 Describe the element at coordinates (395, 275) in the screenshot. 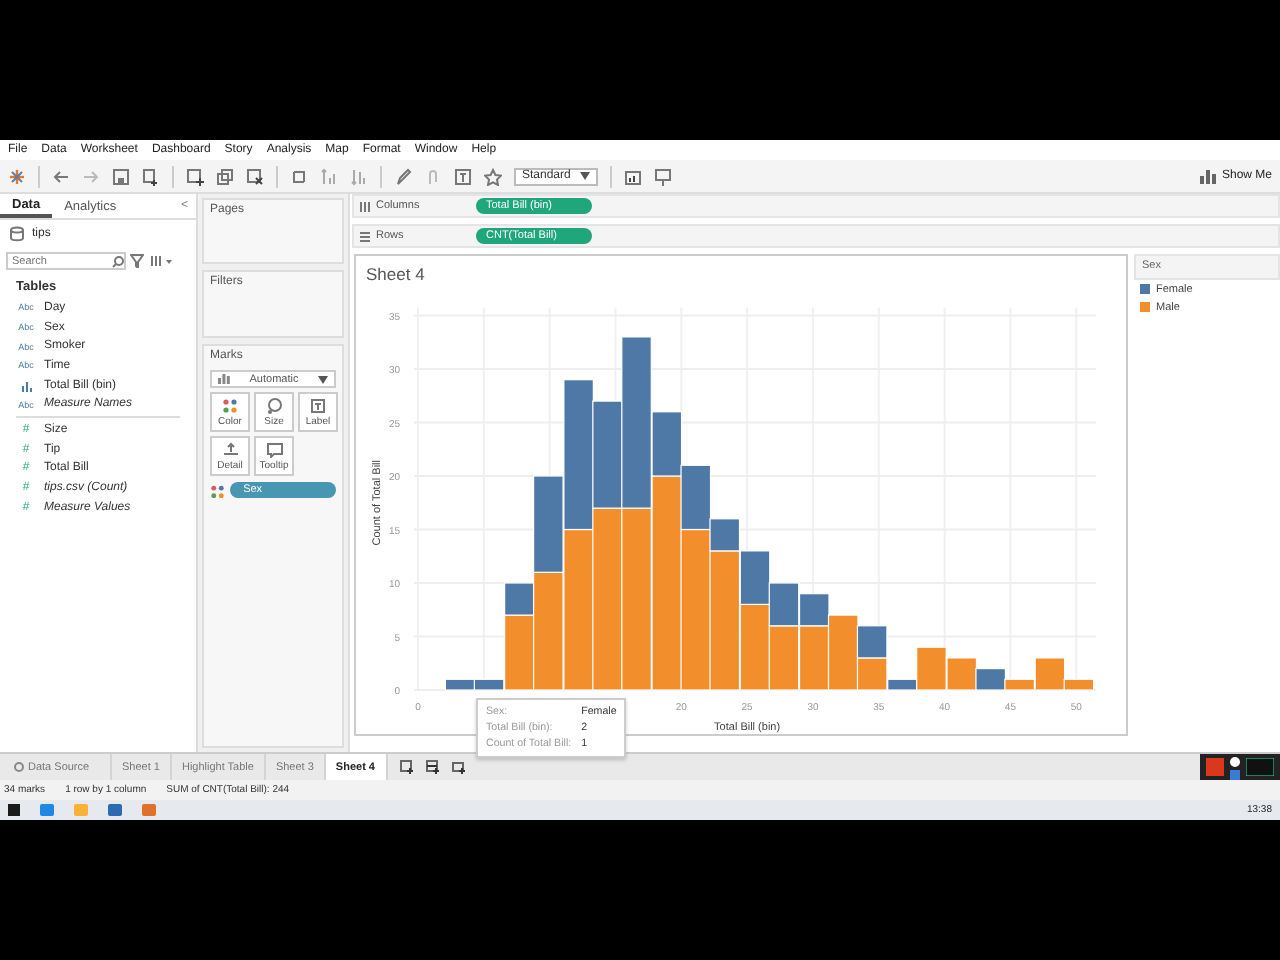

I see `sheet-title: Sheet 4` at that location.